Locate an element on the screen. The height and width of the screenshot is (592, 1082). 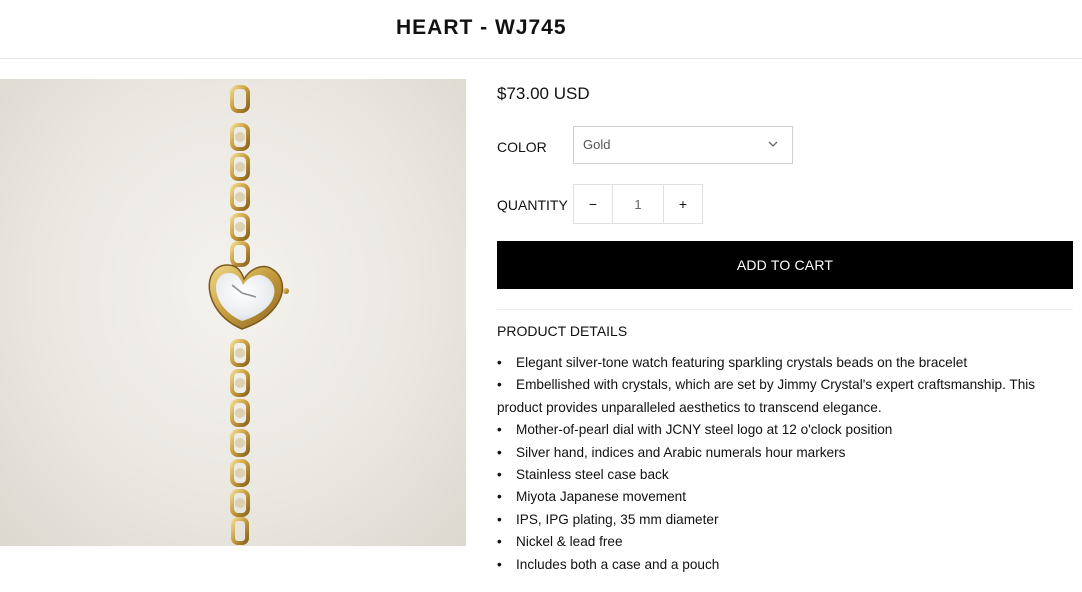
quantity-input: 1 is located at coordinates (638, 204).